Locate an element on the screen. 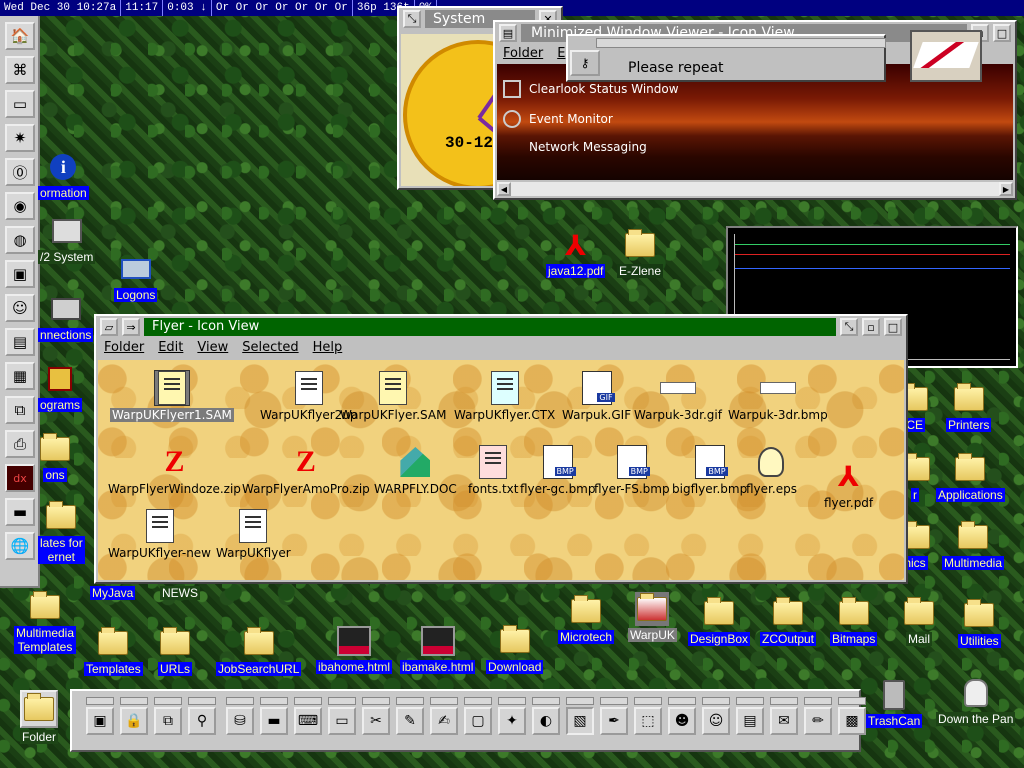 Image resolution: width=1024 pixels, height=768 pixels. settings-icon: ✷ is located at coordinates (20, 138).